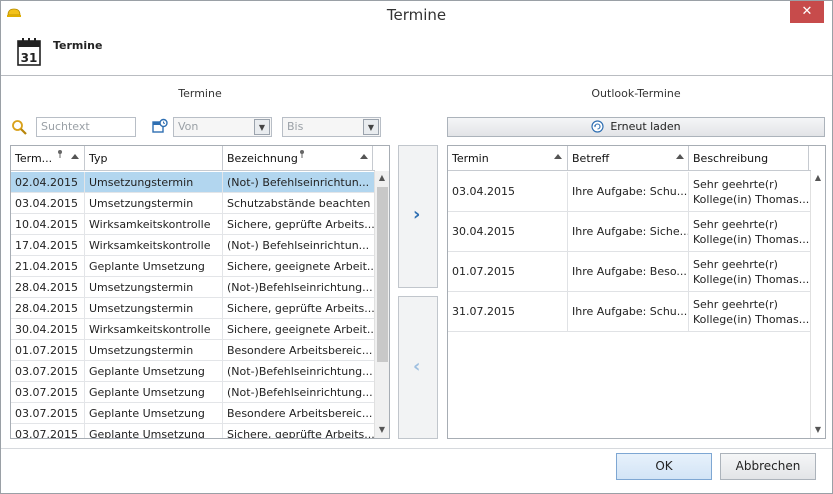 This screenshot has width=833, height=494. I want to click on table-cell: 30.04.2015, so click(508, 232).